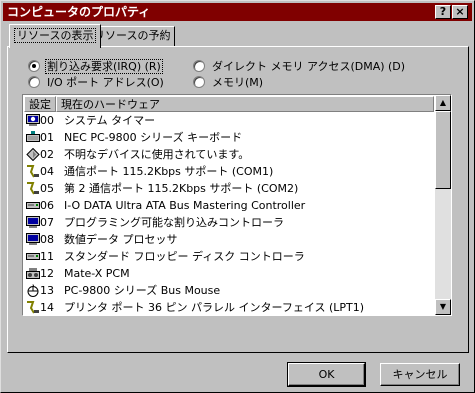 This screenshot has width=475, height=393. Describe the element at coordinates (229, 239) in the screenshot. I see `list-item: 08 数値データ プロセッサ` at that location.